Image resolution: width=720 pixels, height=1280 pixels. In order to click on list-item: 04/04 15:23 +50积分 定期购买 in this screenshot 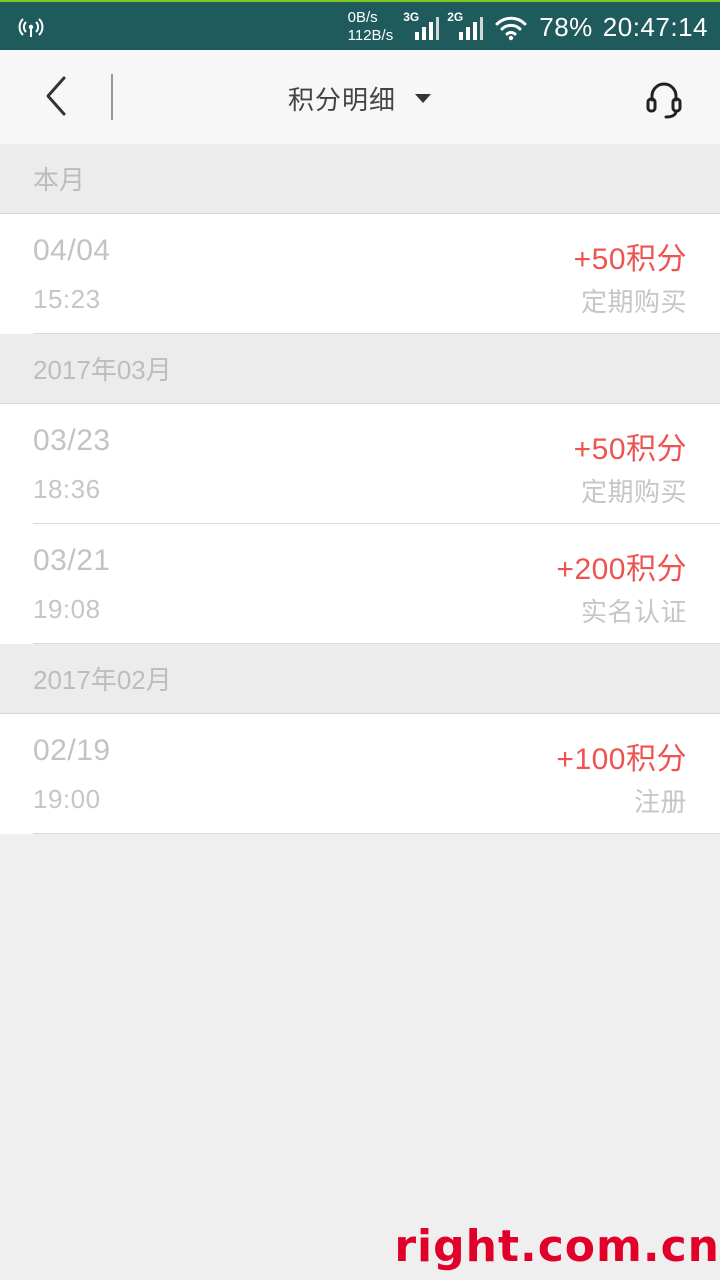, I will do `click(360, 274)`.